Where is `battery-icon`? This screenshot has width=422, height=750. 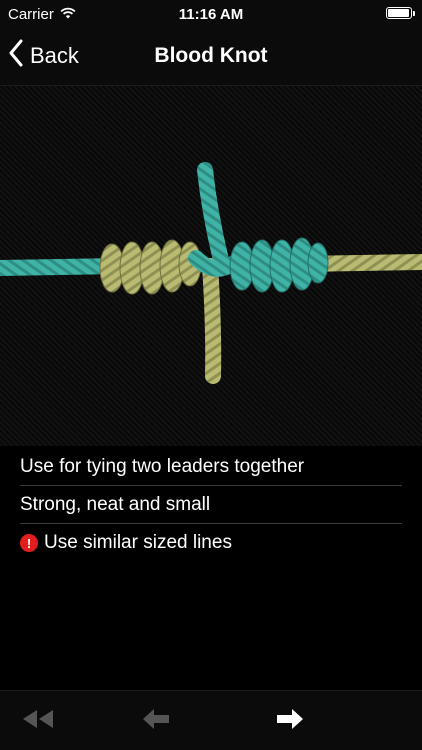
battery-icon is located at coordinates (400, 13).